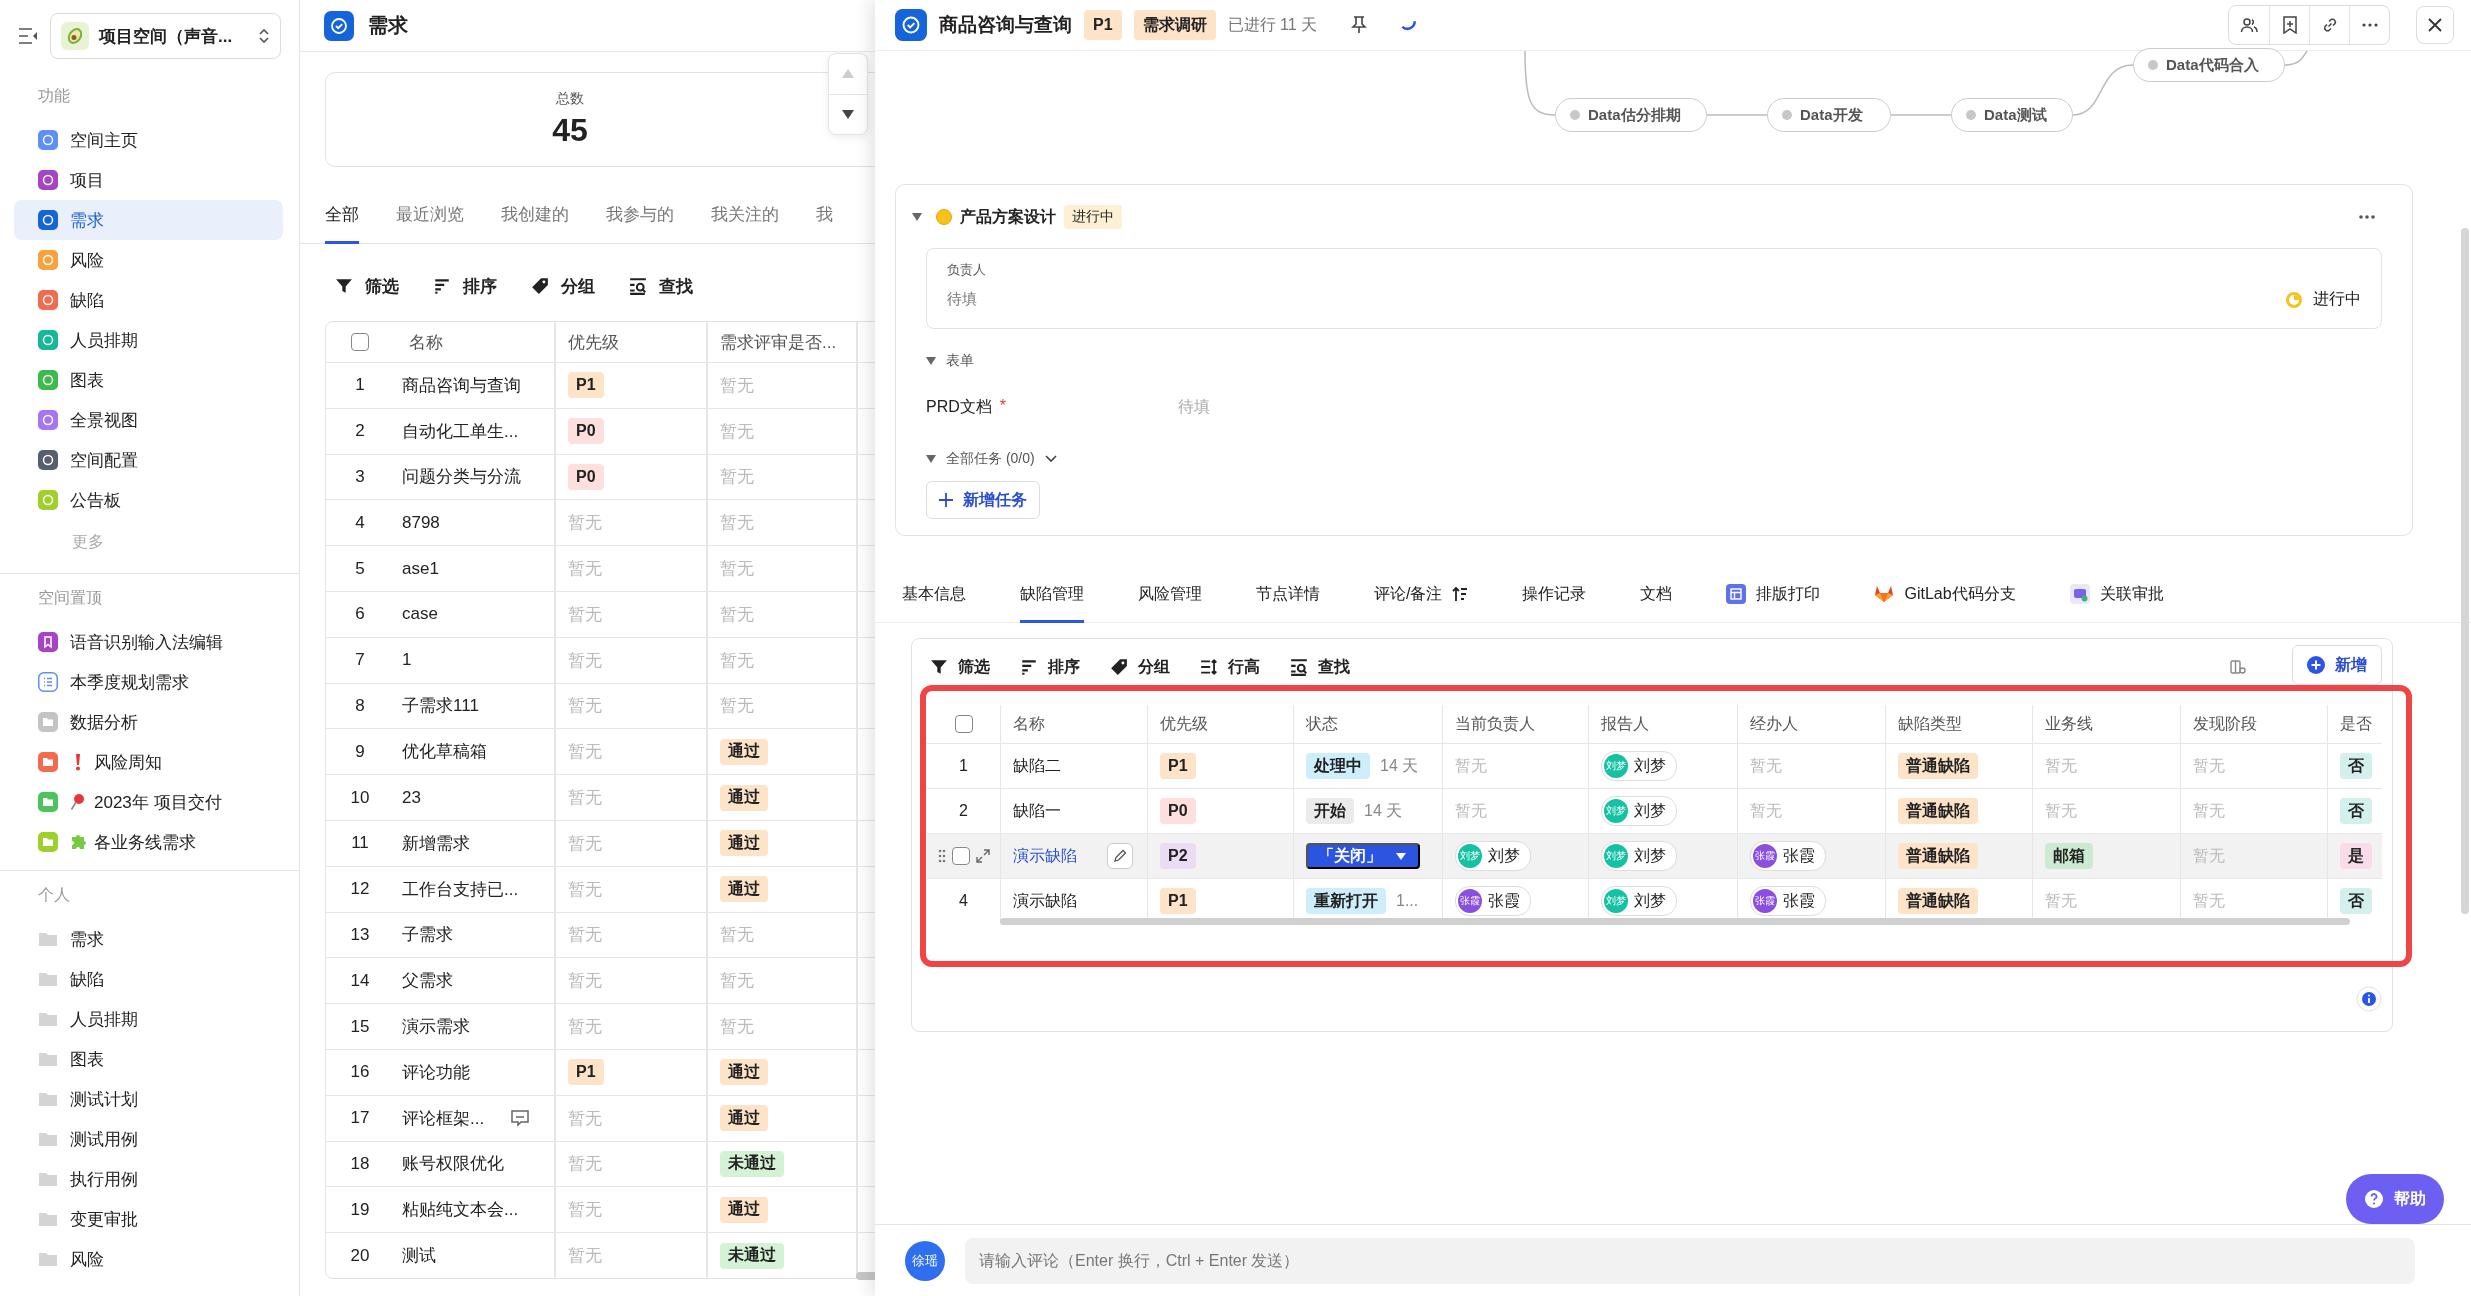 This screenshot has width=2471, height=1296. I want to click on requirement-name: 商品咨询与查询, so click(461, 385).